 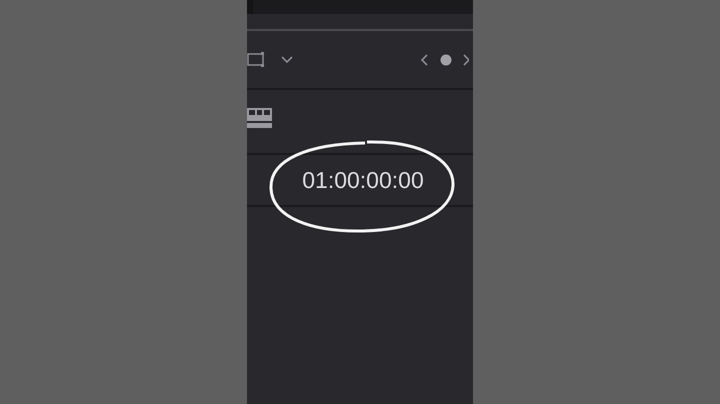 What do you see at coordinates (424, 60) in the screenshot?
I see `chevron-left-icon` at bounding box center [424, 60].